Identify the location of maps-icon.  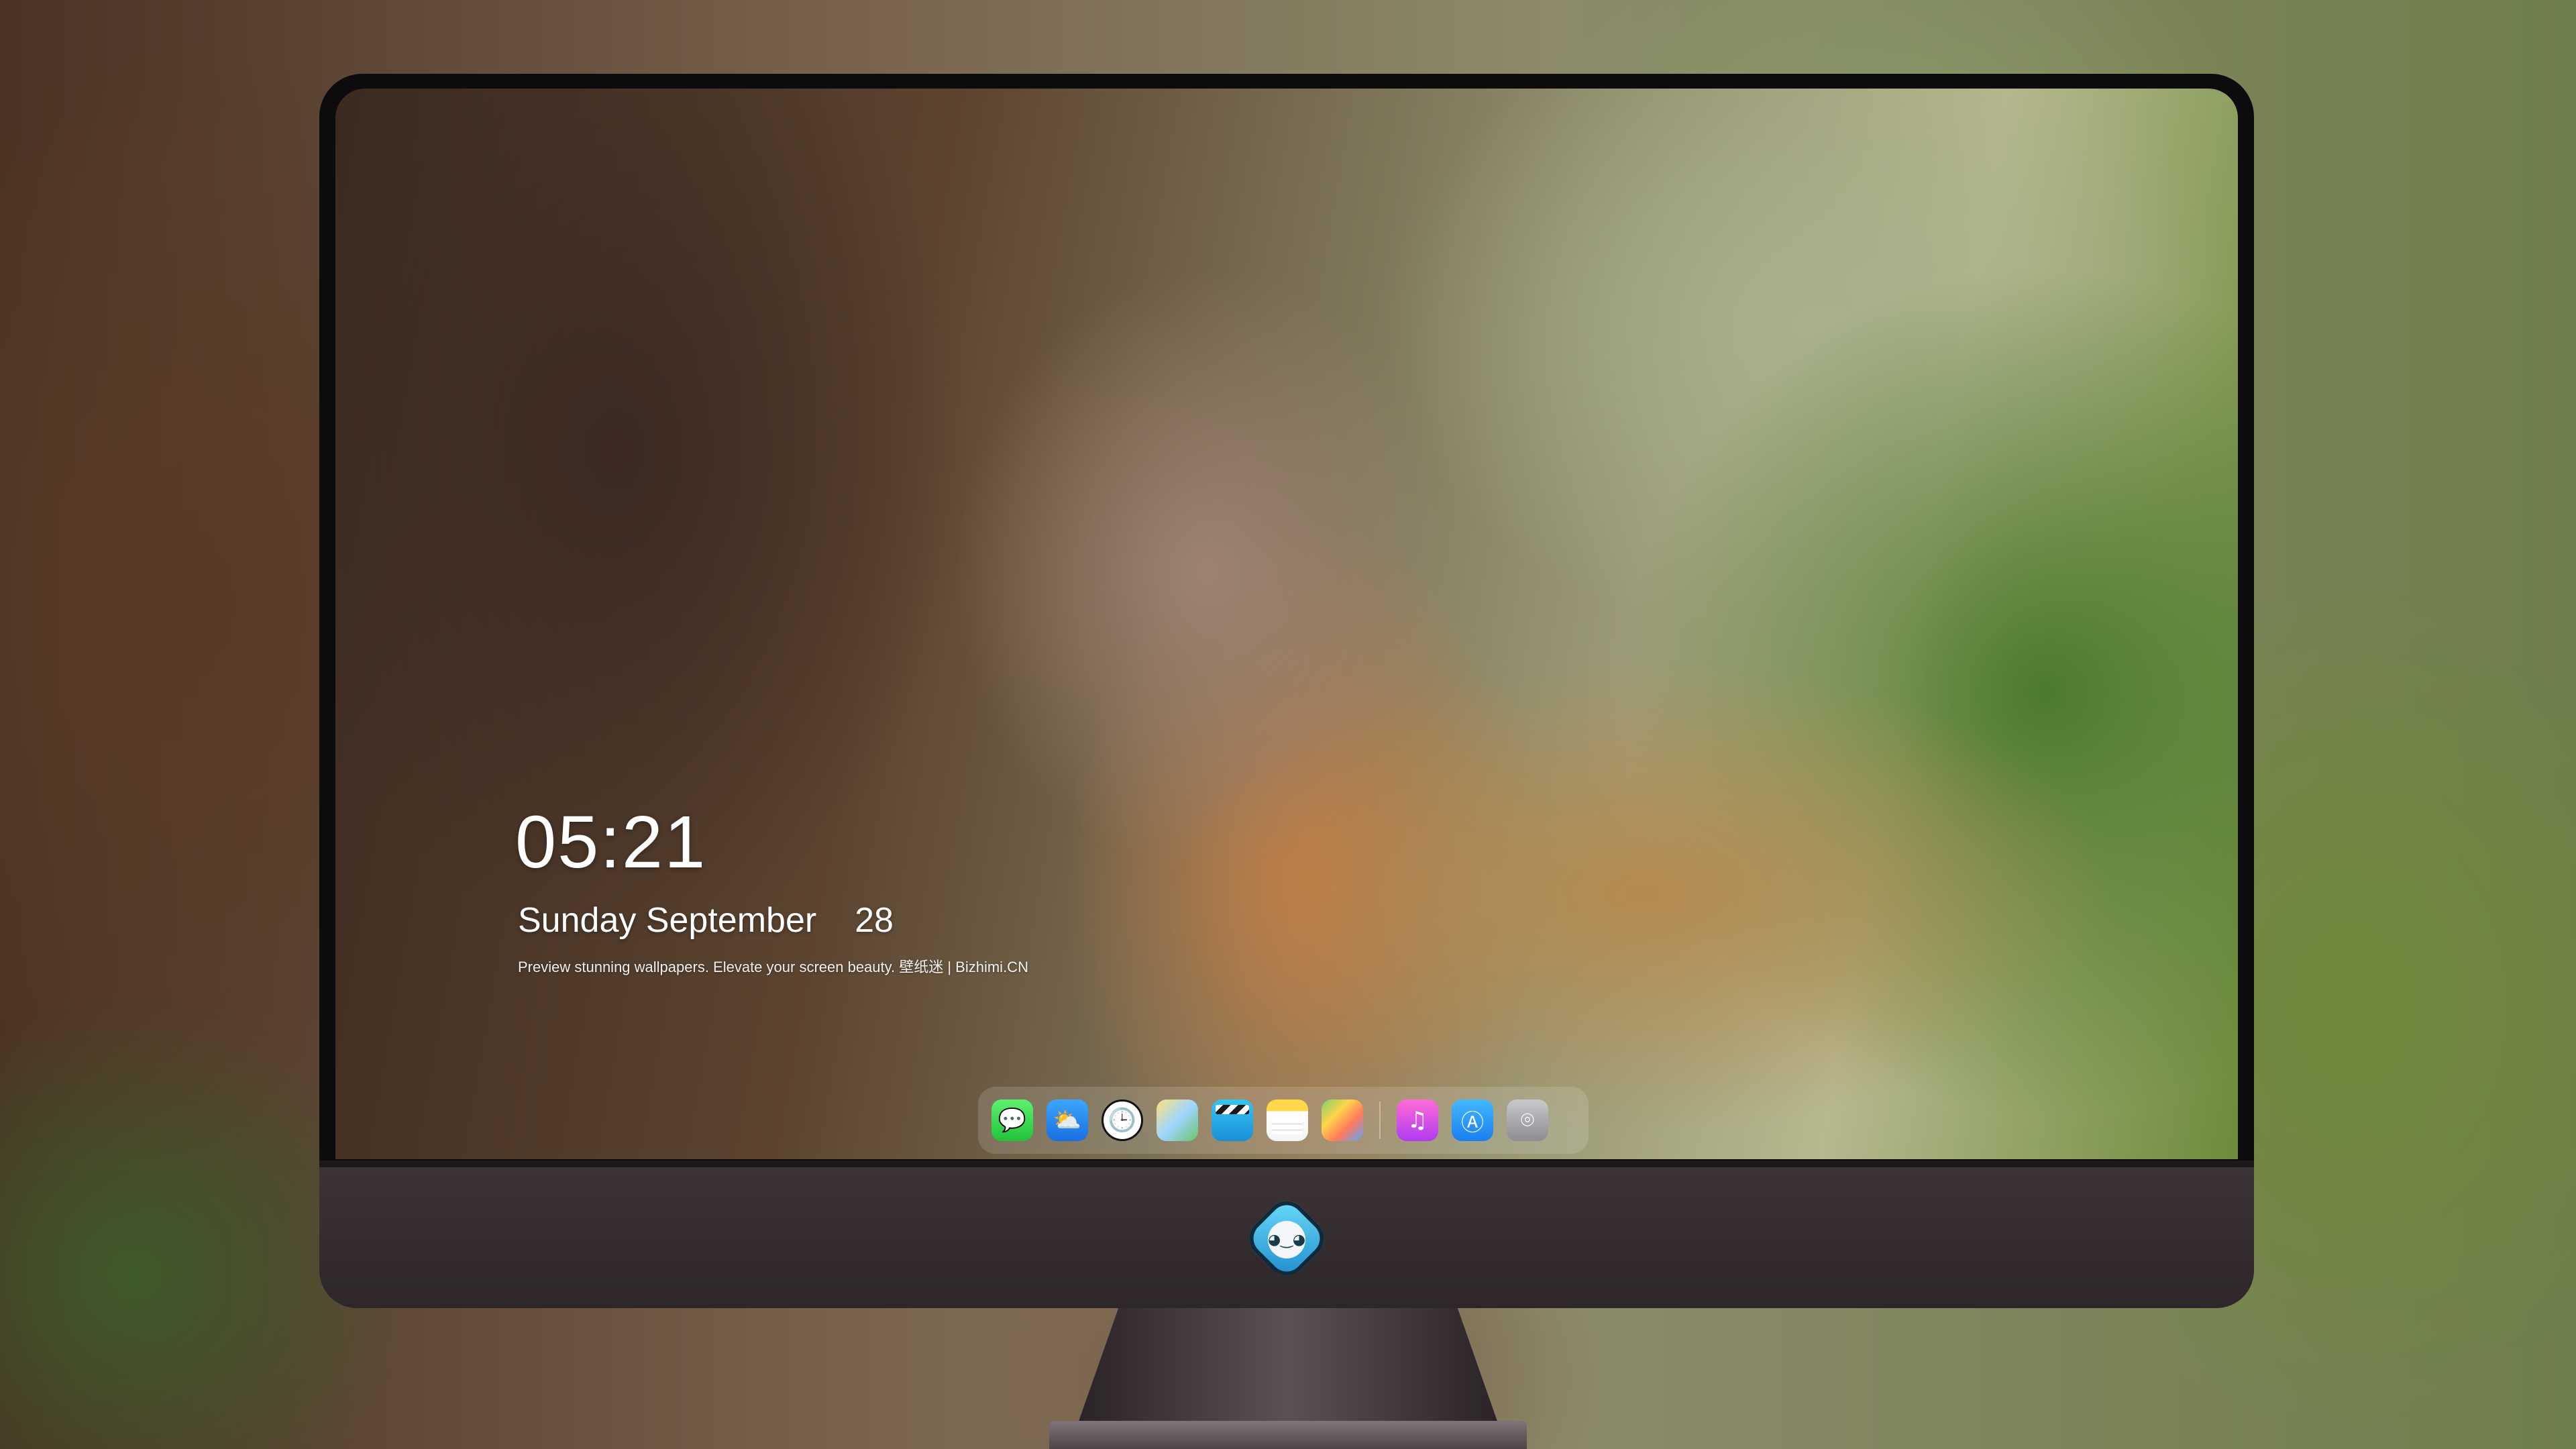
(1177, 1120).